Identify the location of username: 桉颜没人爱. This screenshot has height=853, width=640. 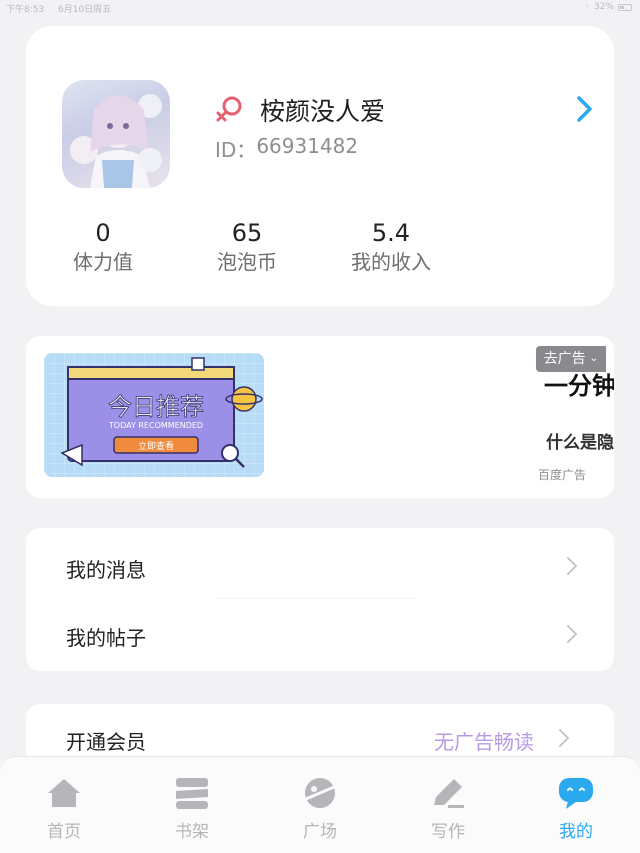
(323, 111).